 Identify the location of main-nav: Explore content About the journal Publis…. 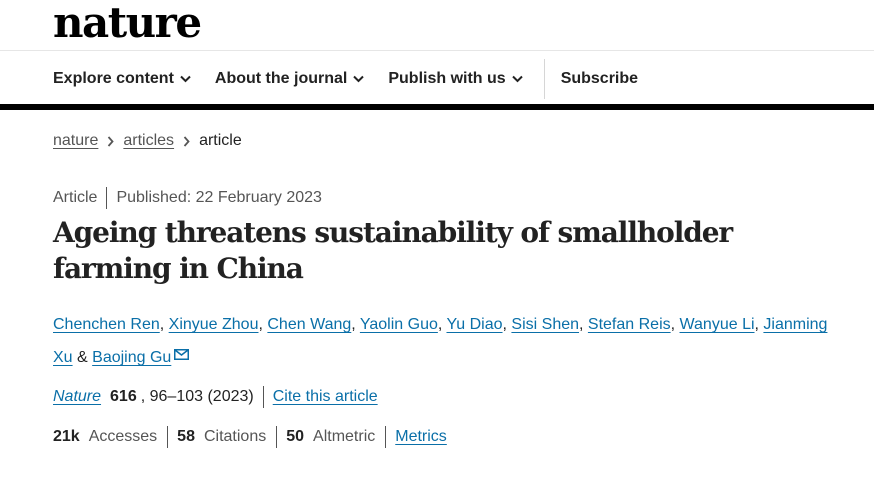
(357, 79).